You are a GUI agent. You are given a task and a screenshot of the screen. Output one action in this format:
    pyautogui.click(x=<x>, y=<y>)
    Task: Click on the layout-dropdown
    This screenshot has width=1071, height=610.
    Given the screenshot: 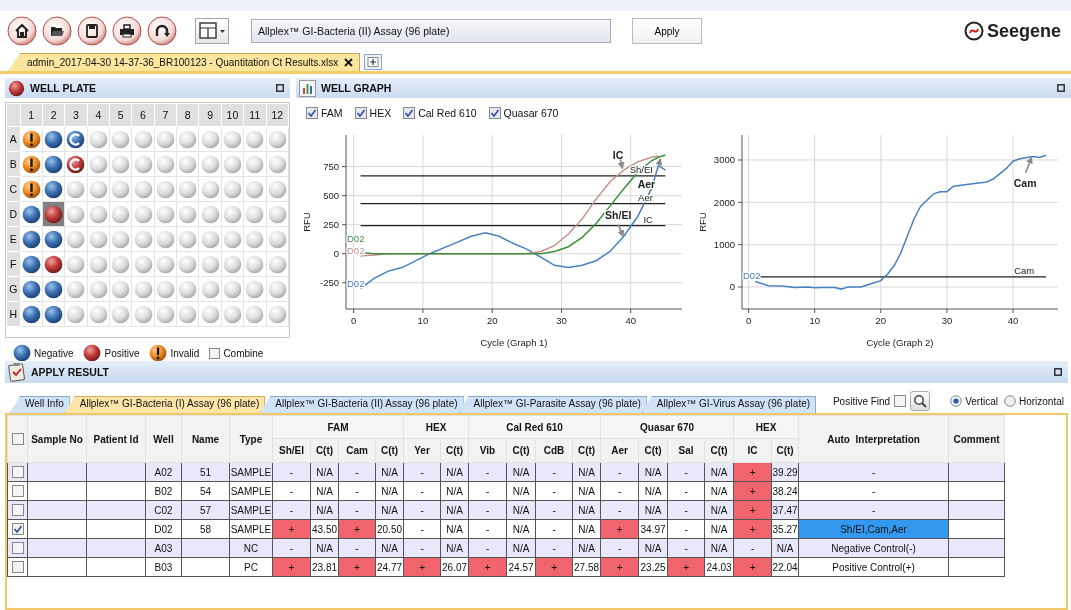 What is the action you would take?
    pyautogui.click(x=212, y=31)
    